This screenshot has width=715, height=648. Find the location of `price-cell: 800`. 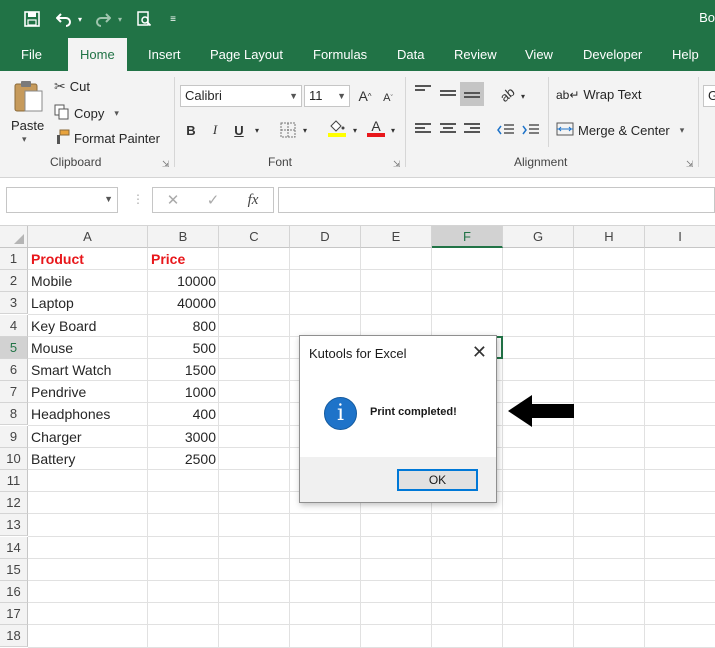

price-cell: 800 is located at coordinates (183, 326).